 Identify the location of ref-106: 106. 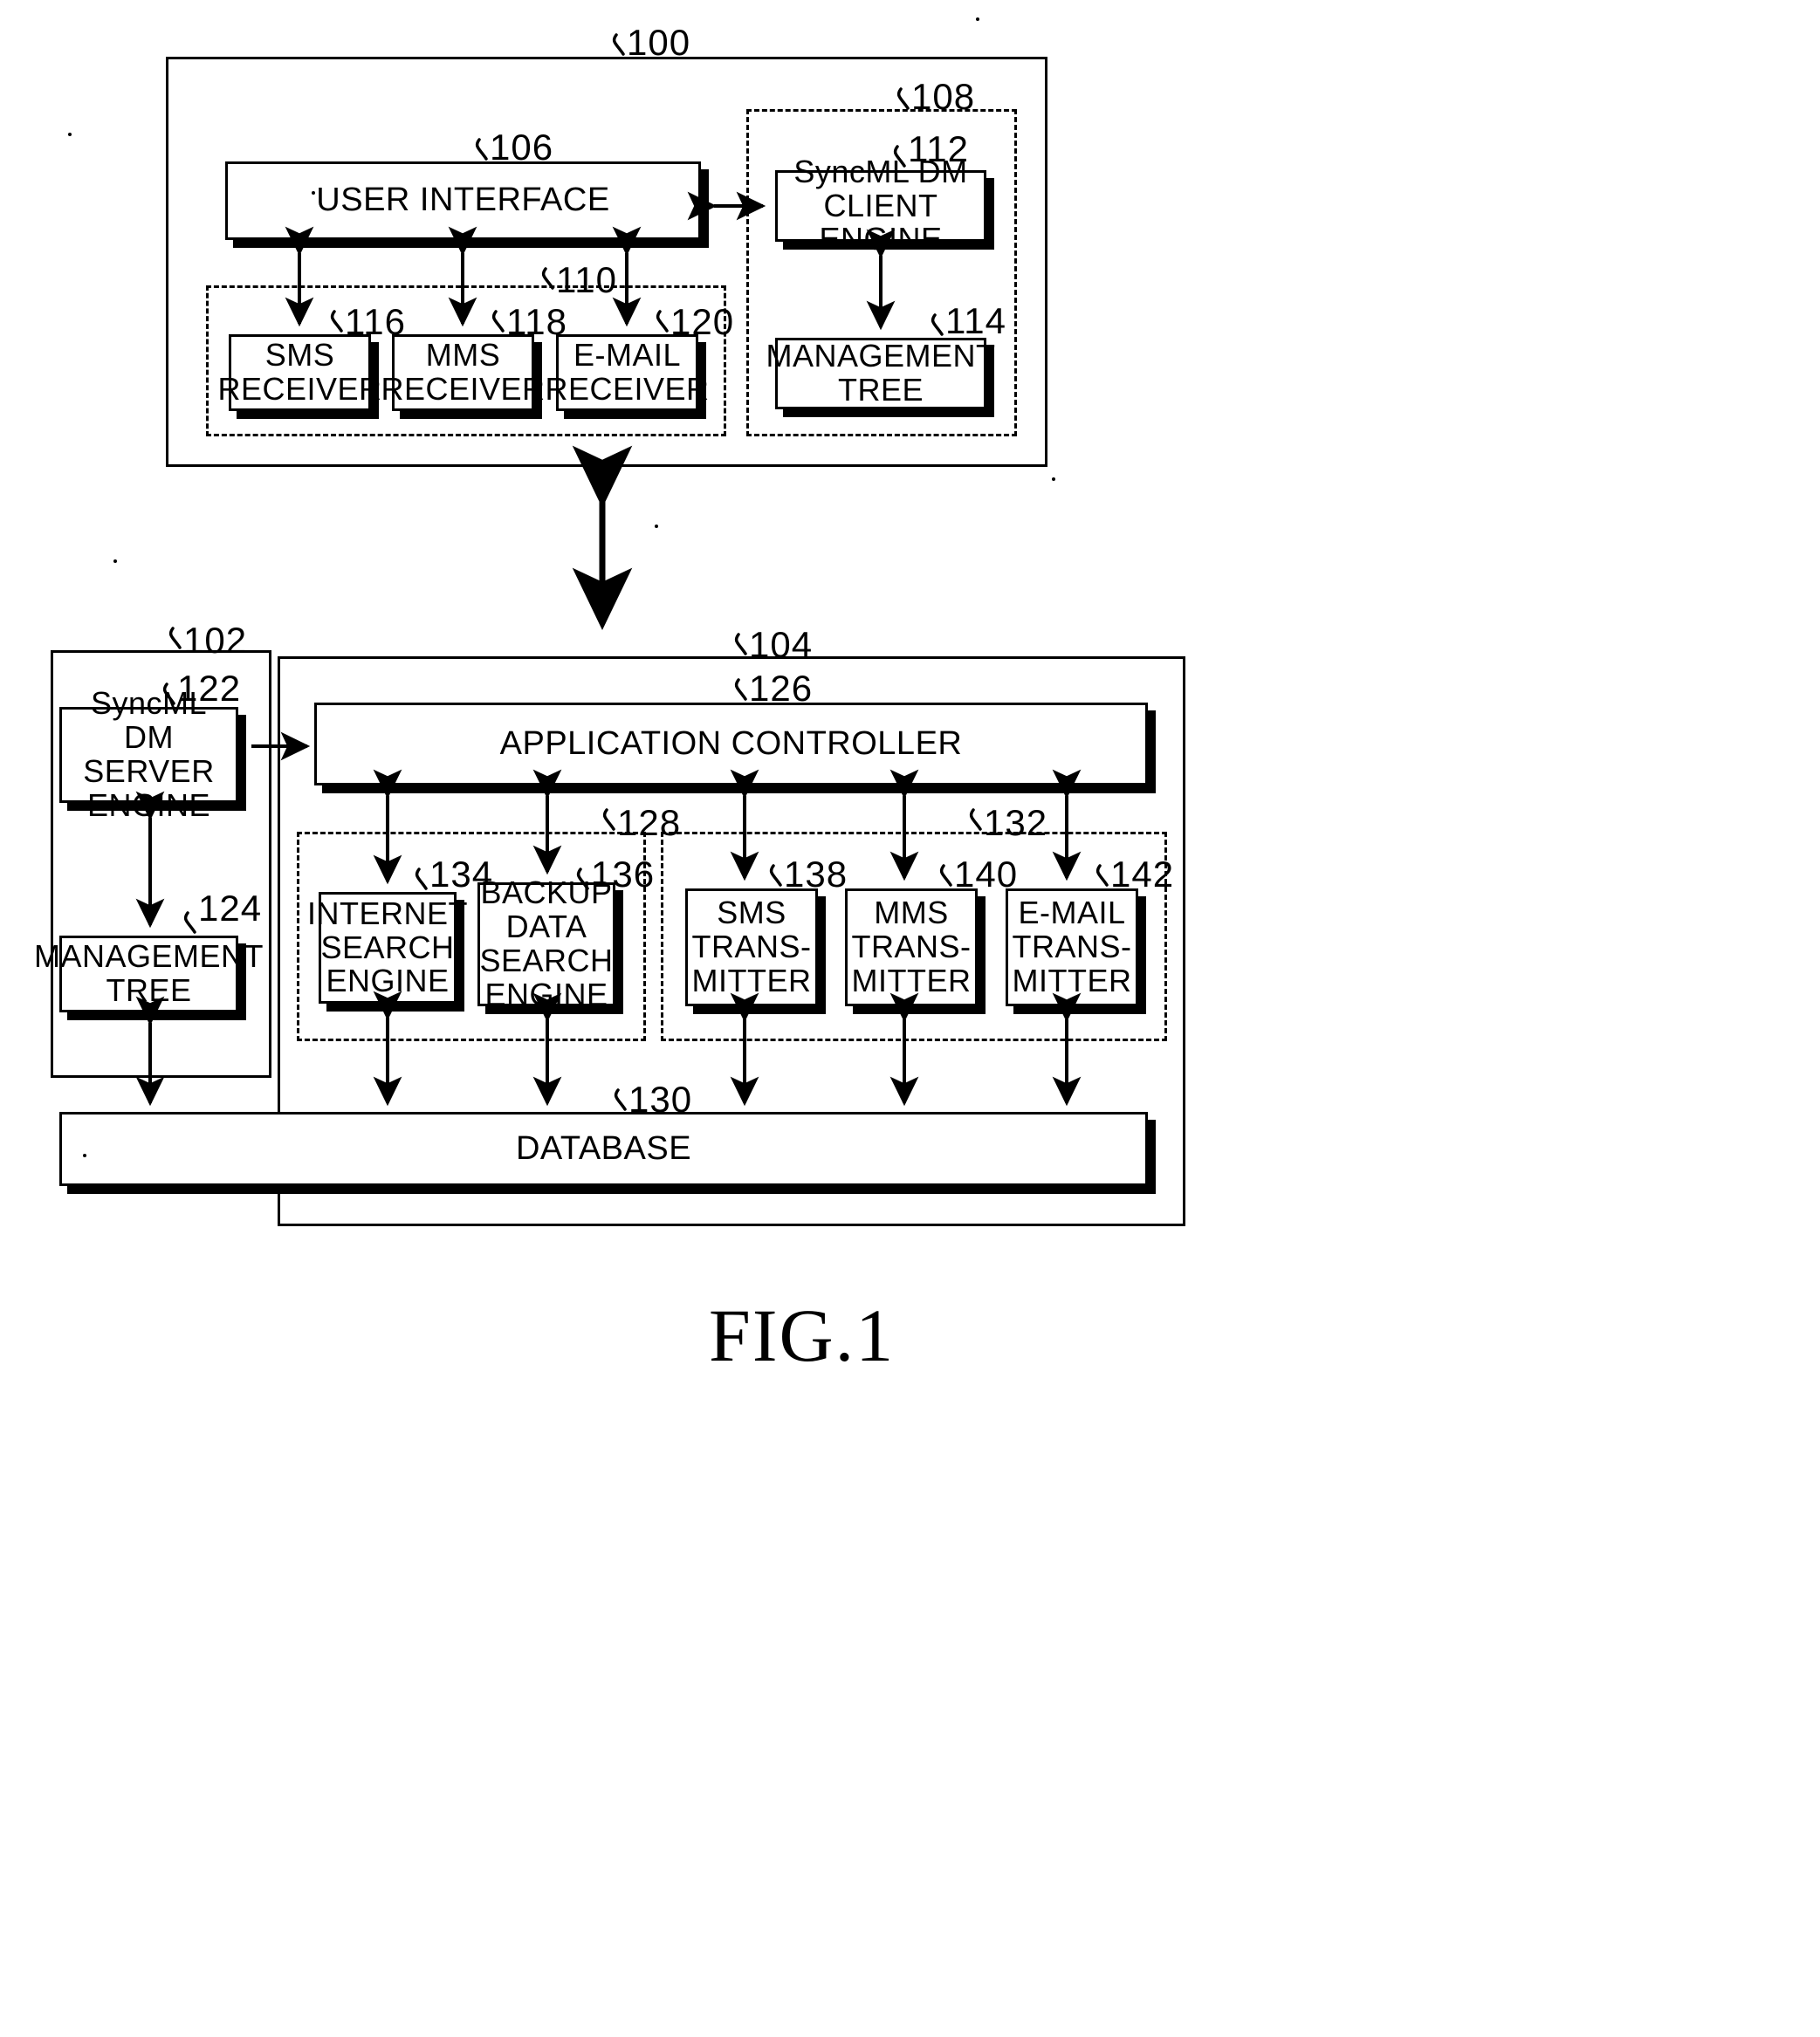
(522, 147).